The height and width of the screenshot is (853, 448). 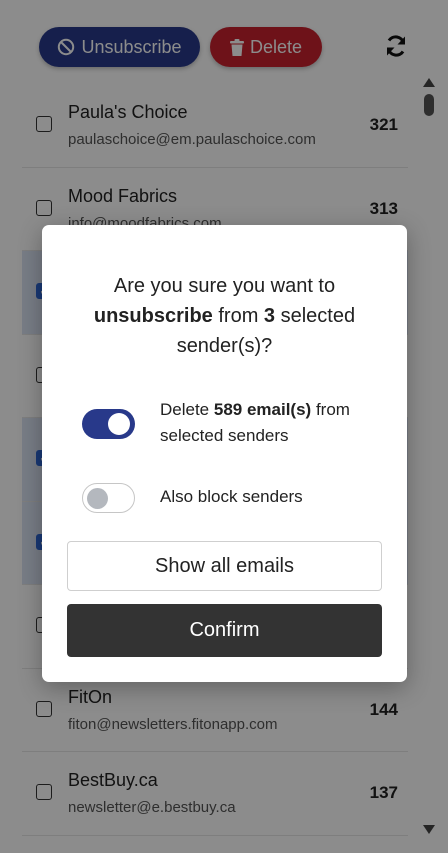 What do you see at coordinates (224, 630) in the screenshot?
I see `confirm-button: Confirm` at bounding box center [224, 630].